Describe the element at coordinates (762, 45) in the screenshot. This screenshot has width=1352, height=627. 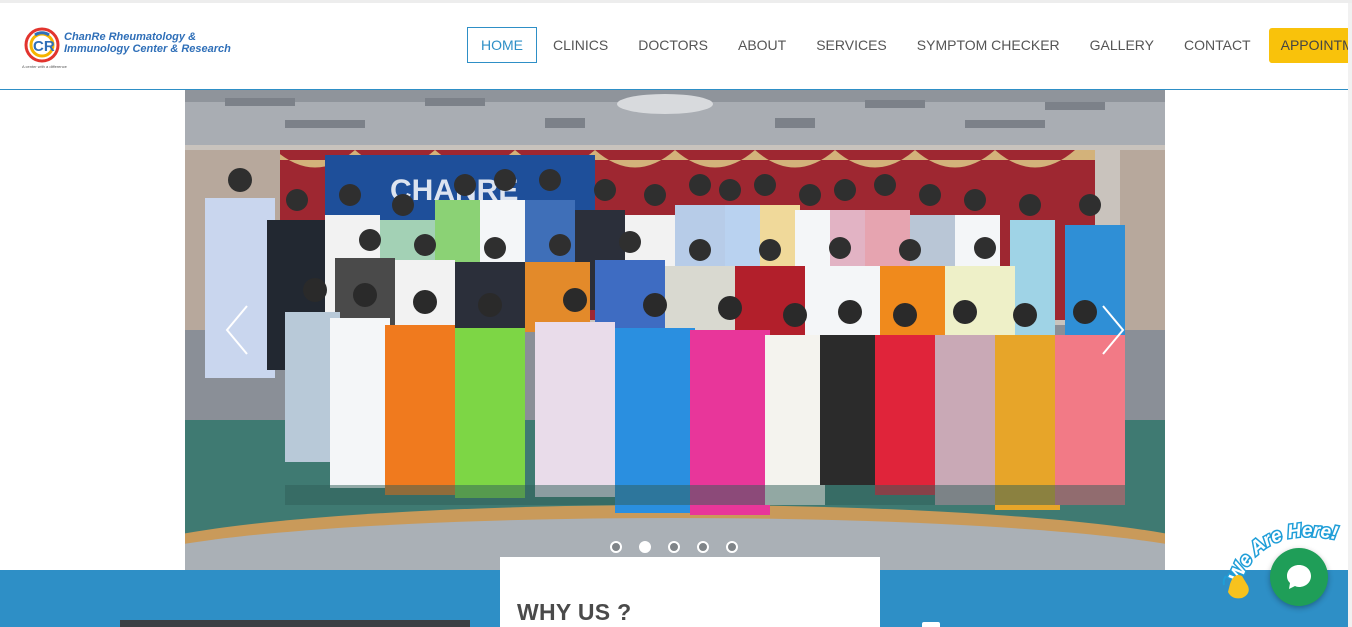
I see `nav-about: ABOUT` at that location.